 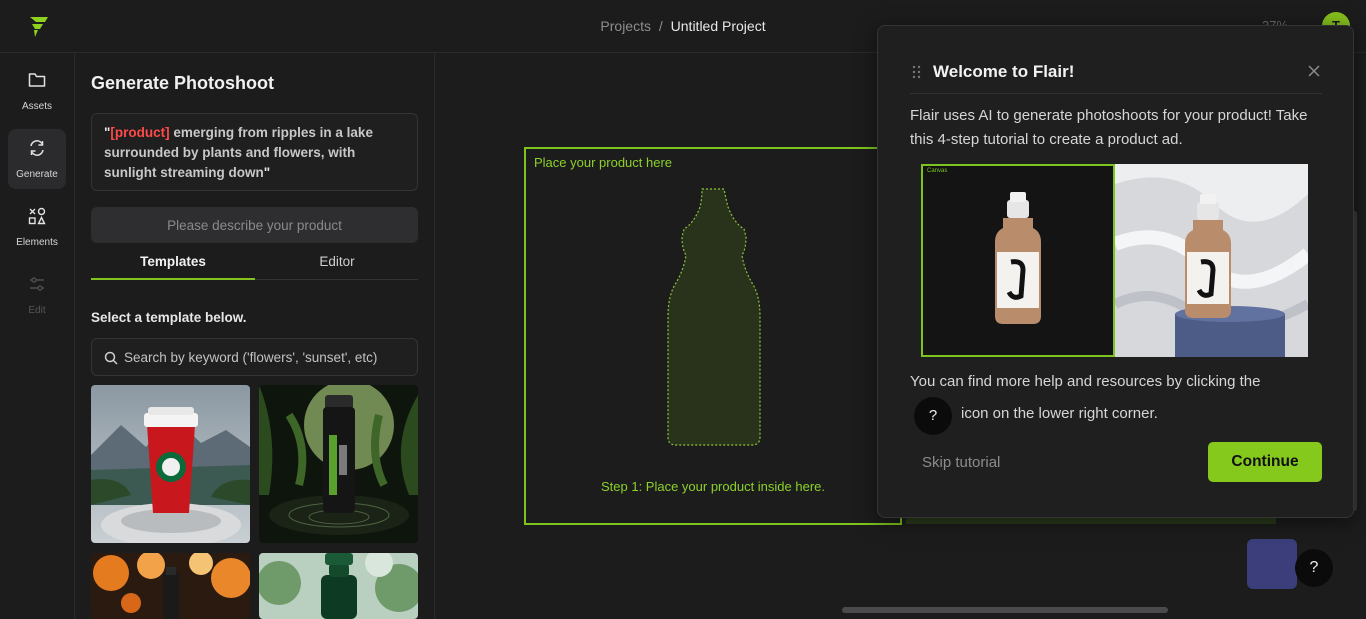 I want to click on search-input, so click(x=269, y=357).